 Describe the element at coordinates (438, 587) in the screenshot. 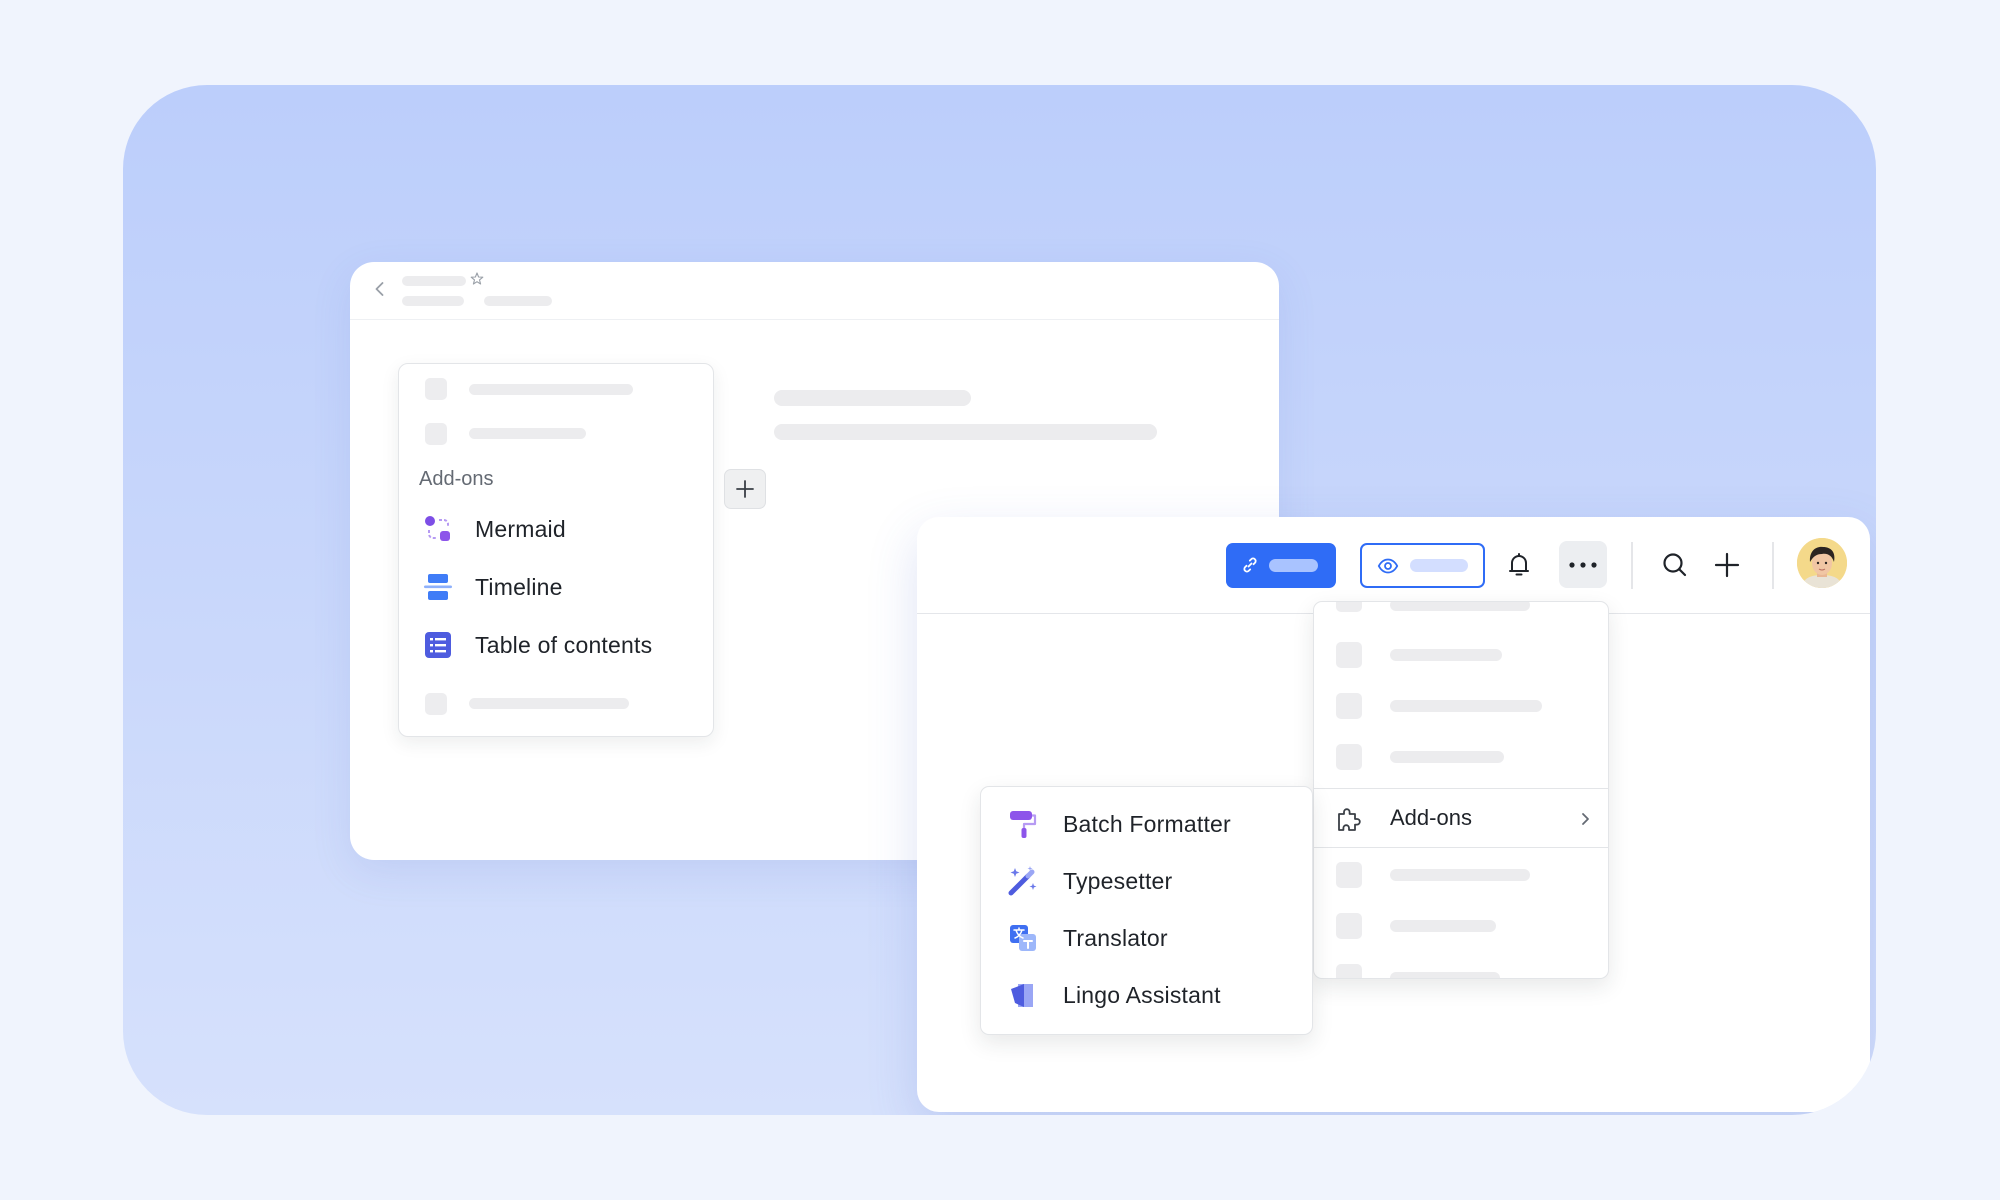

I see `timeline-icon` at that location.